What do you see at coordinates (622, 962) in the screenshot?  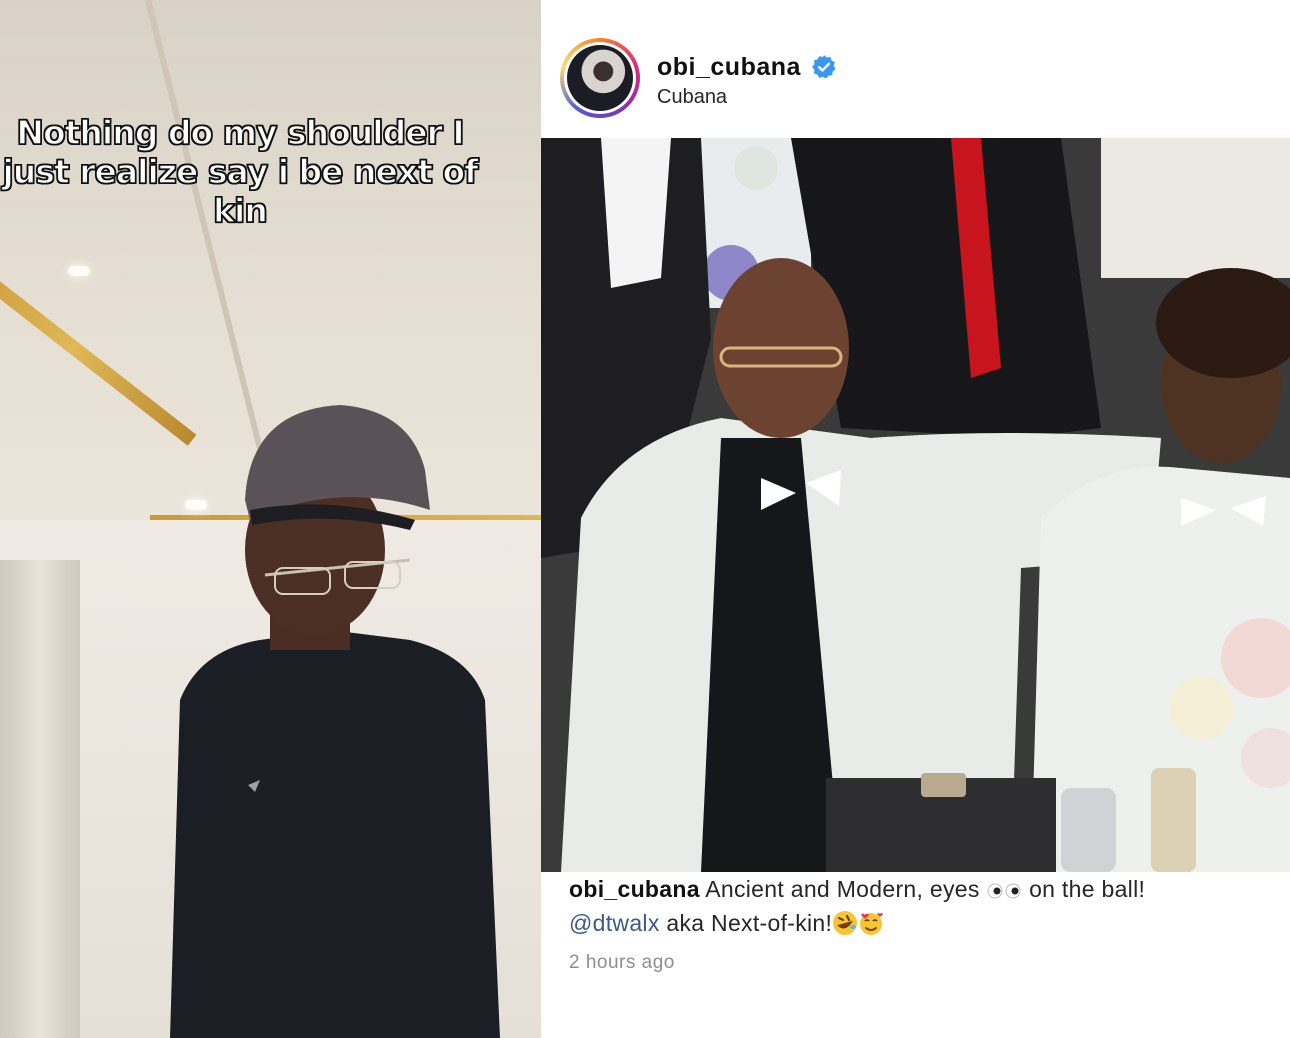 I see `post-timestamp: 2 hours ago` at bounding box center [622, 962].